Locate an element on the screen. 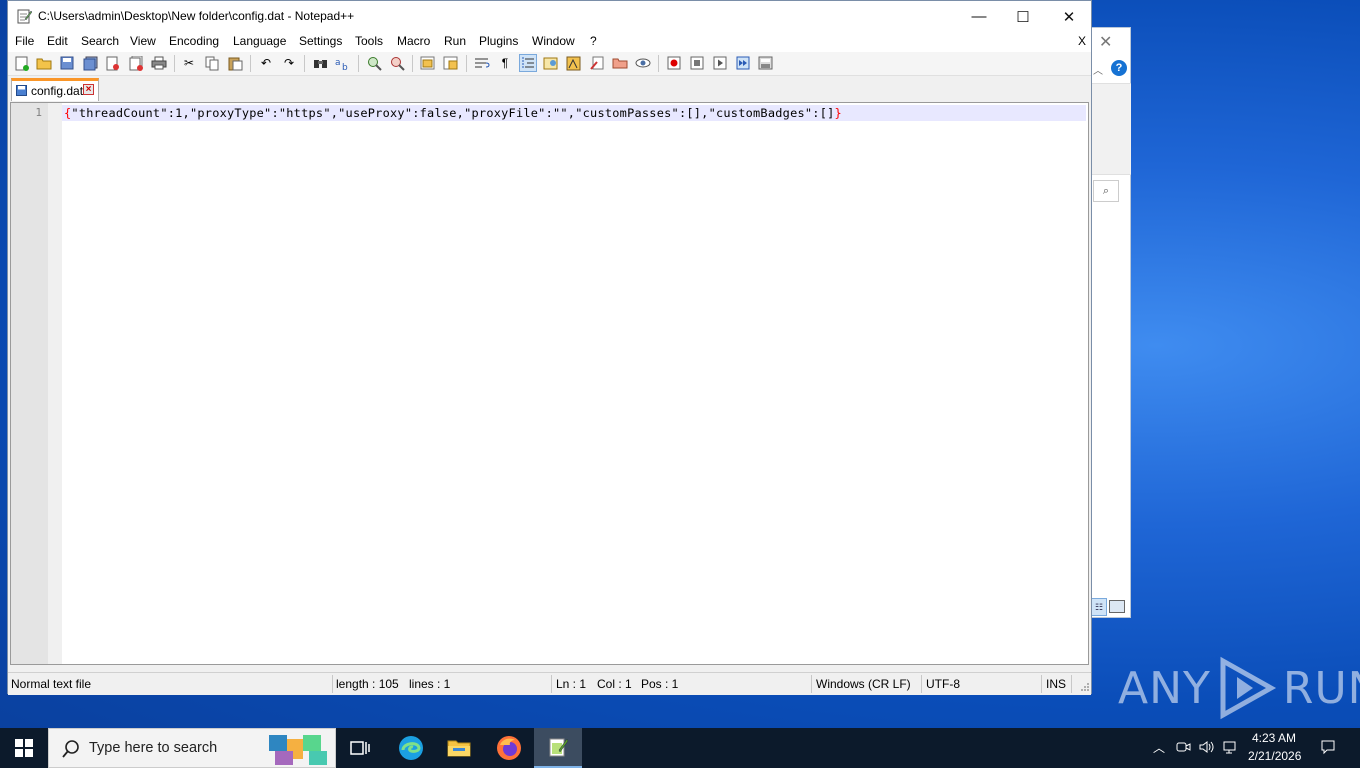 The width and height of the screenshot is (1360, 768). doc-map-icon is located at coordinates (574, 63).